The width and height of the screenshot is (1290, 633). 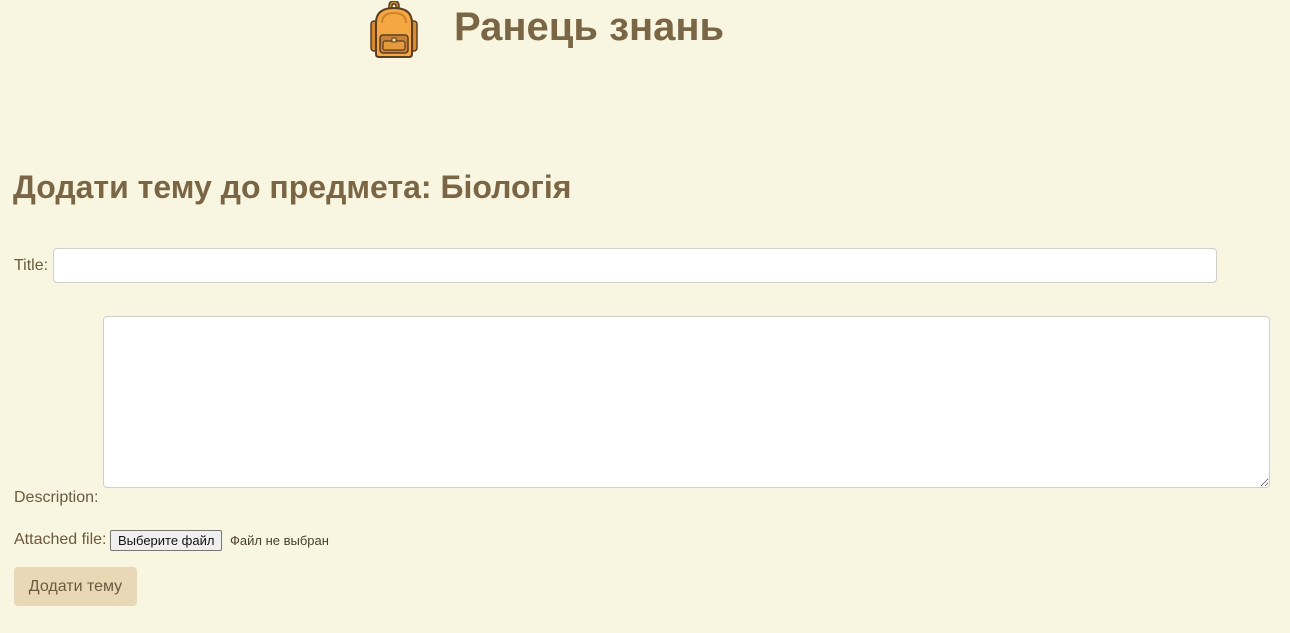 What do you see at coordinates (60, 539) in the screenshot?
I see `attached-file-label: Attached file:` at bounding box center [60, 539].